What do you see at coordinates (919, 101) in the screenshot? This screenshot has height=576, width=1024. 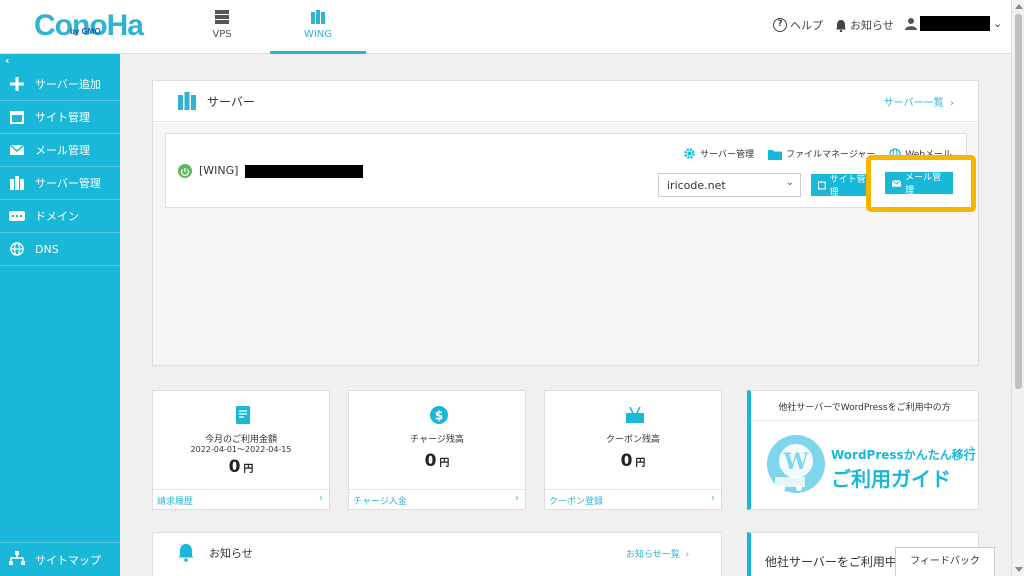 I see `server-list-link: サーバー一覧 ›` at bounding box center [919, 101].